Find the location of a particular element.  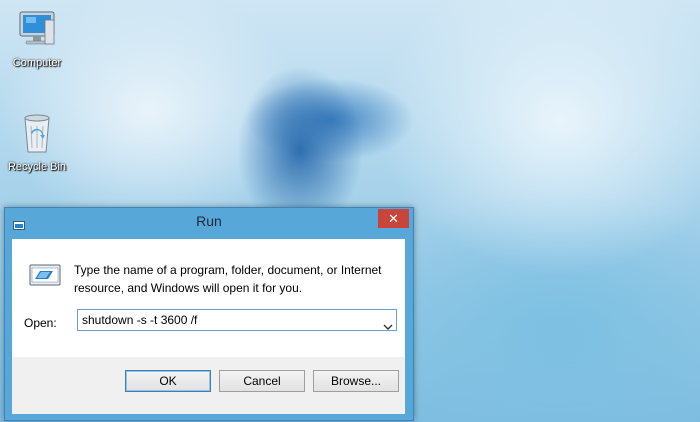

open-combobox is located at coordinates (237, 320).